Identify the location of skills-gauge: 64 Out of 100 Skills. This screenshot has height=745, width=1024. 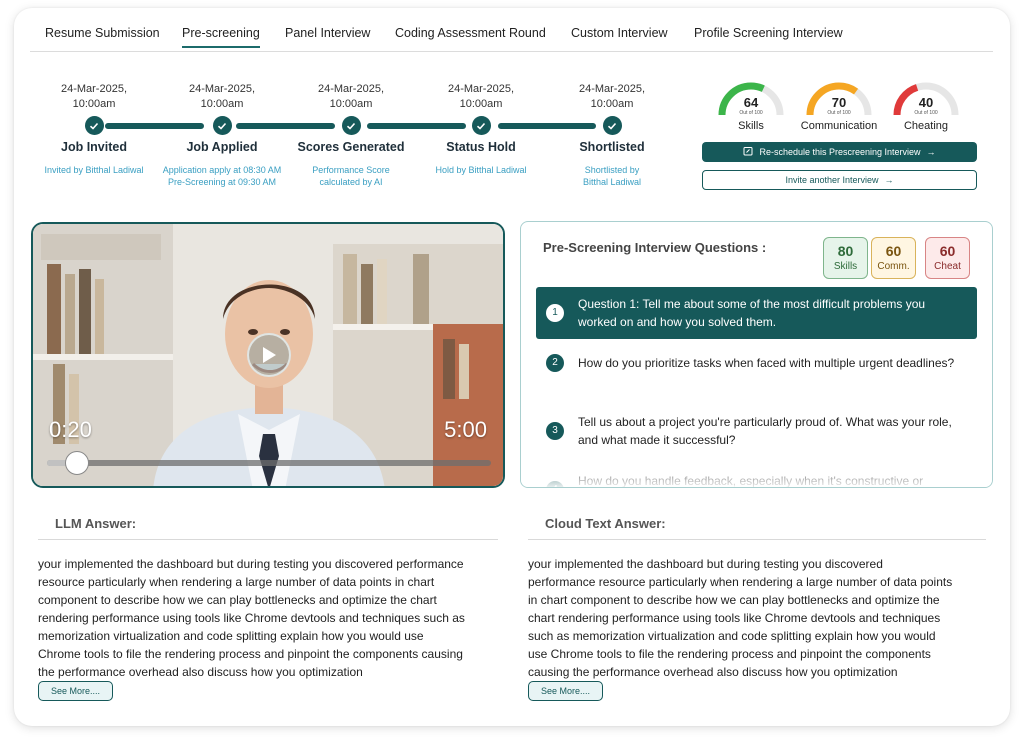
(751, 106).